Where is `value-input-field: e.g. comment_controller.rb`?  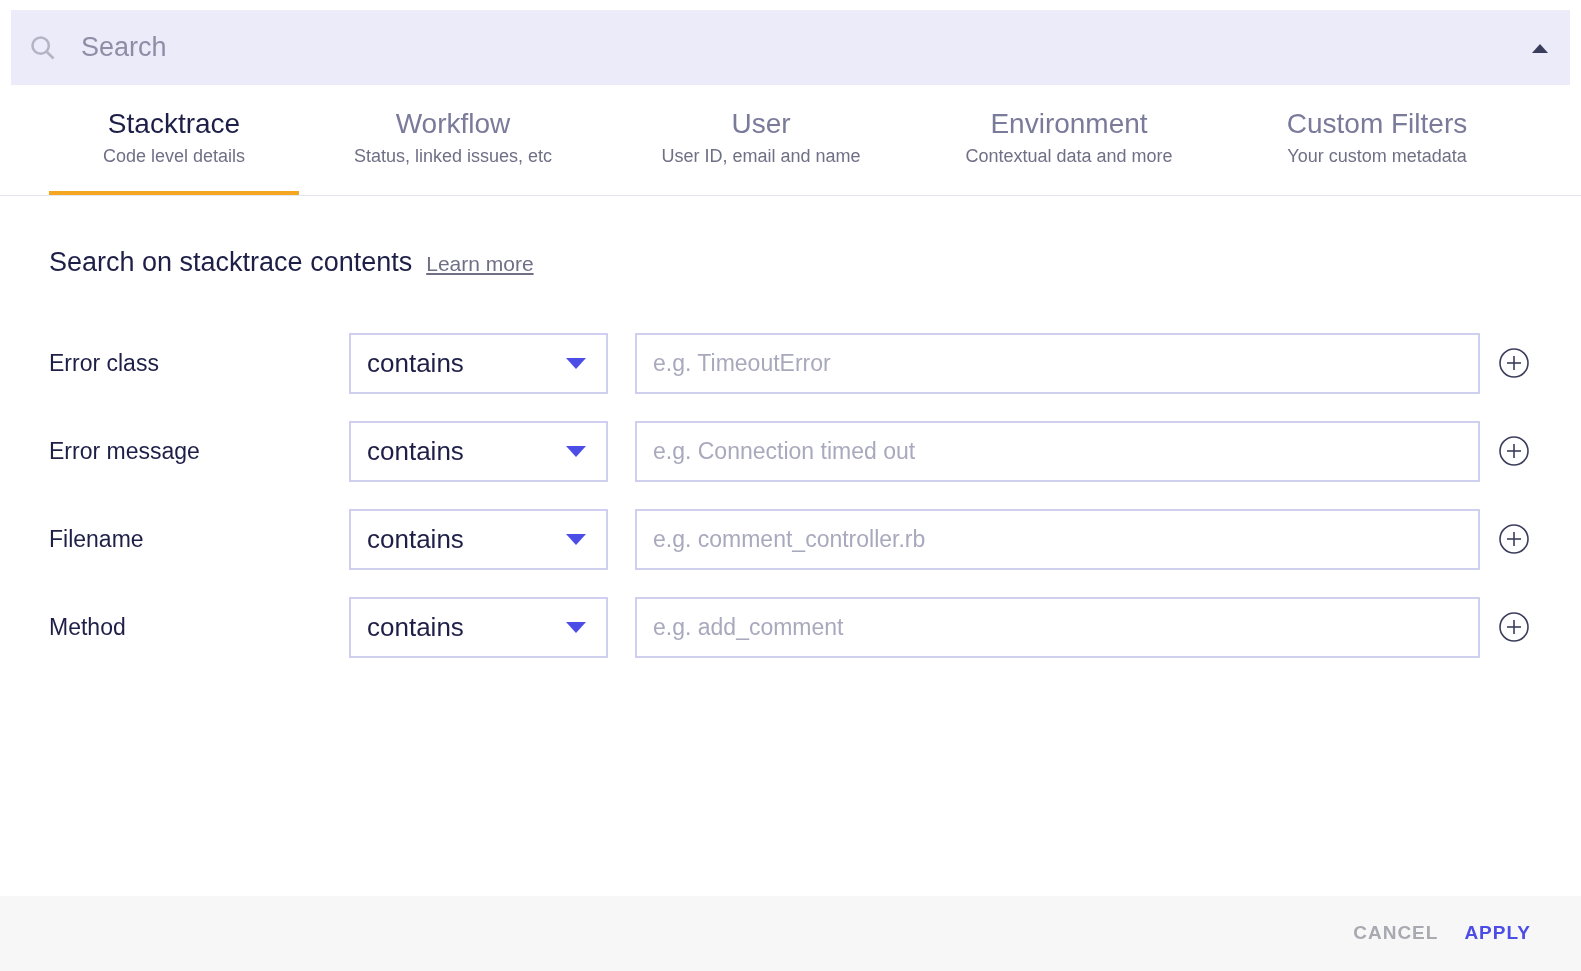 value-input-field: e.g. comment_controller.rb is located at coordinates (1057, 539).